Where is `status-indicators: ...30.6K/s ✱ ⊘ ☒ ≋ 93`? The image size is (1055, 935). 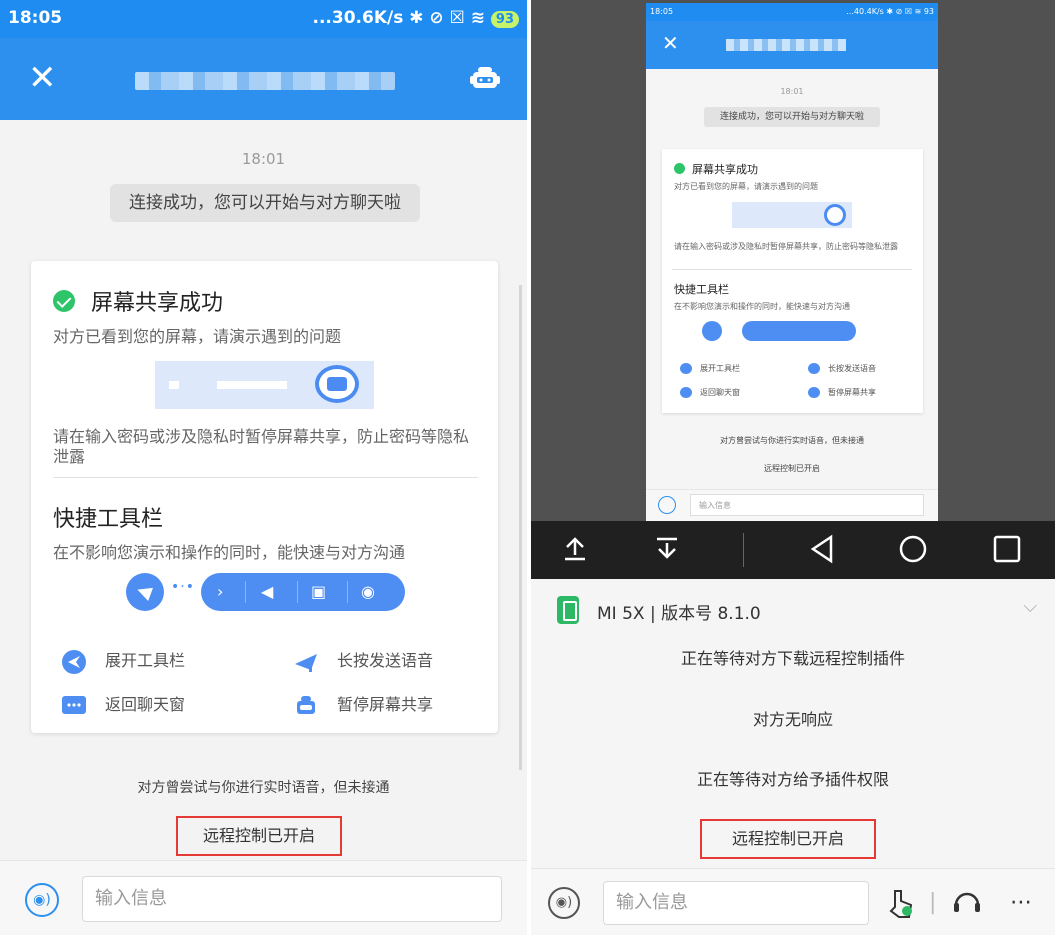 status-indicators: ...30.6K/s ✱ ⊘ ☒ ≋ 93 is located at coordinates (416, 18).